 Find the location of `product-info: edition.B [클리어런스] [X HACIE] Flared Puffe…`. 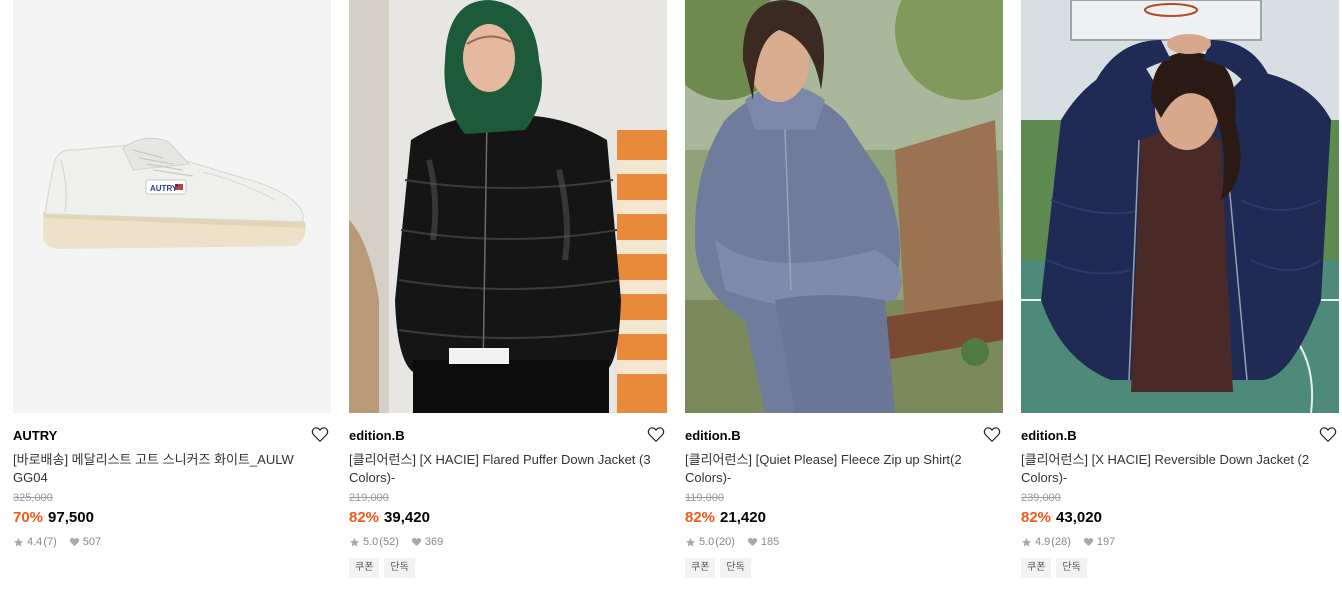

product-info: edition.B [클리어런스] [X HACIE] Flared Puffe… is located at coordinates (508, 495).